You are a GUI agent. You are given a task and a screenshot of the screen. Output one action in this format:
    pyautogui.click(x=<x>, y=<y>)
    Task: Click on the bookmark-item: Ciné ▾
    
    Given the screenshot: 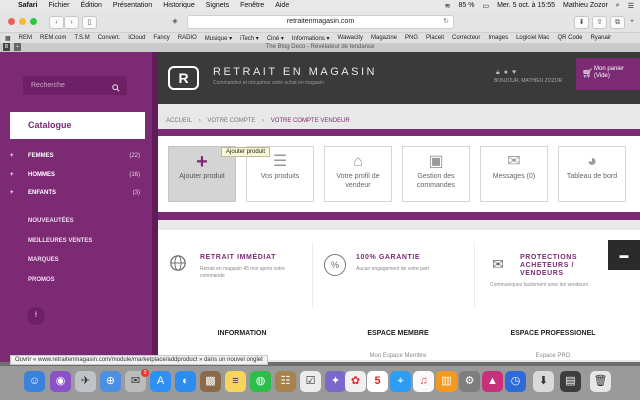 What is the action you would take?
    pyautogui.click(x=275, y=38)
    